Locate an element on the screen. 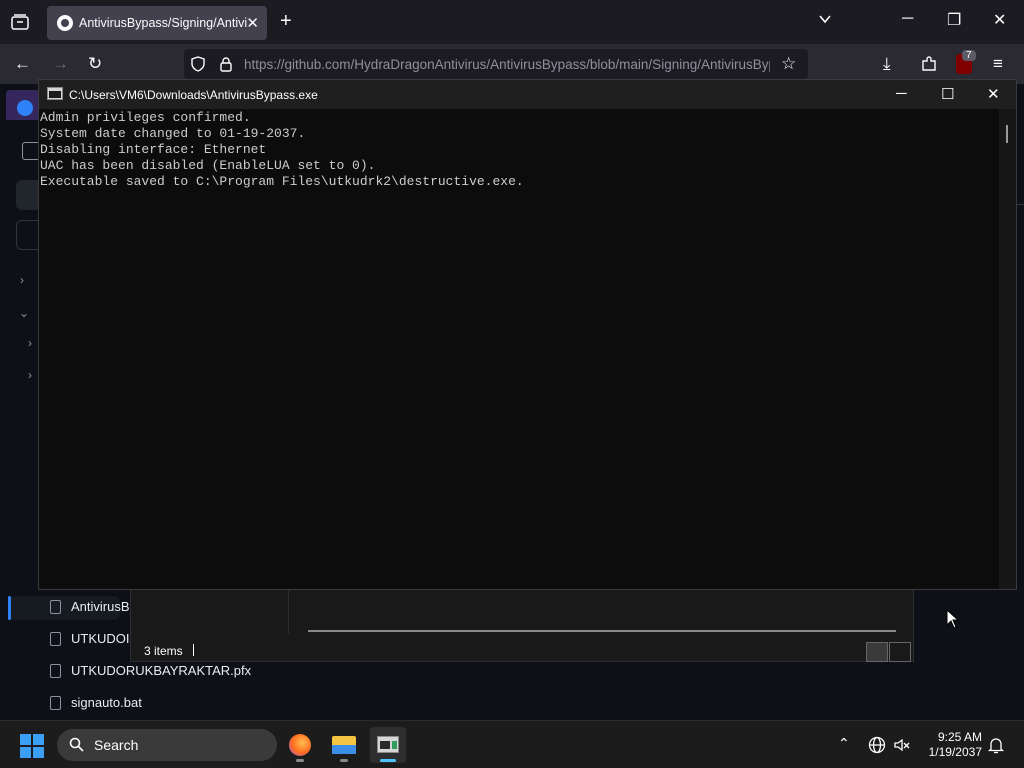  console-line: Admin privileges confirmed. is located at coordinates (145, 117).